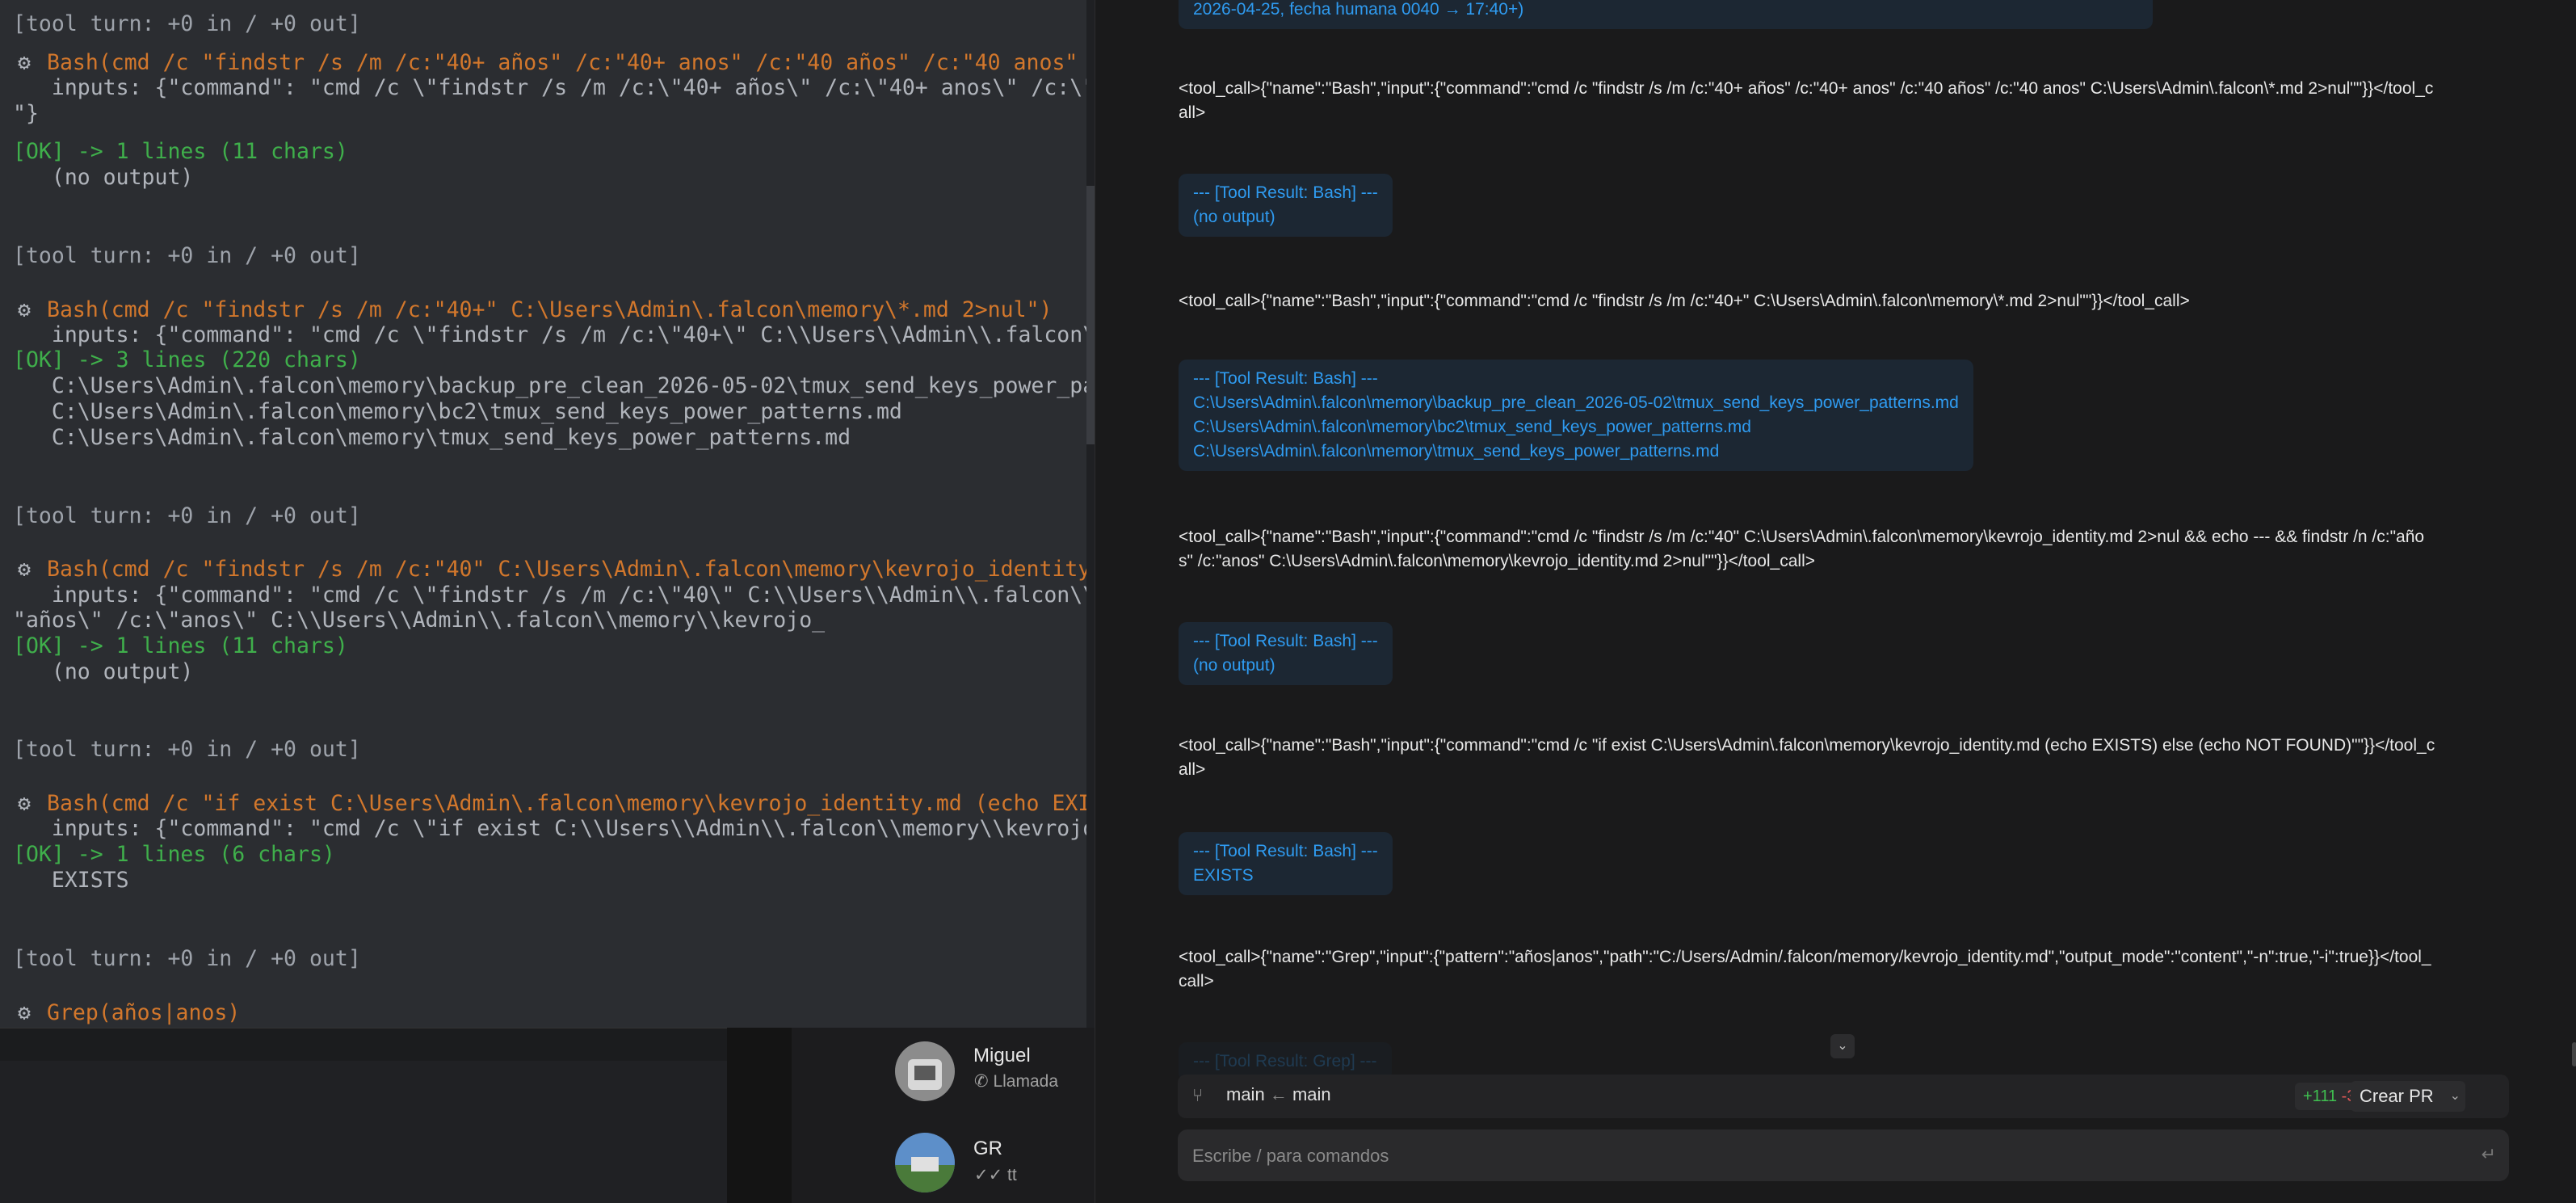 Image resolution: width=2576 pixels, height=1203 pixels. I want to click on target-branch: main, so click(1312, 1094).